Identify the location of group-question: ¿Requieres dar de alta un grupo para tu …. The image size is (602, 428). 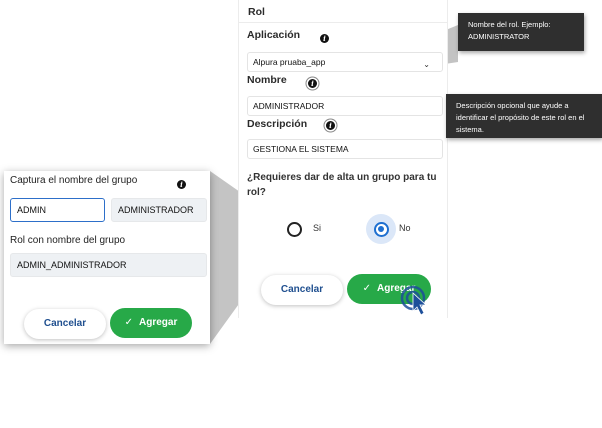
(342, 185).